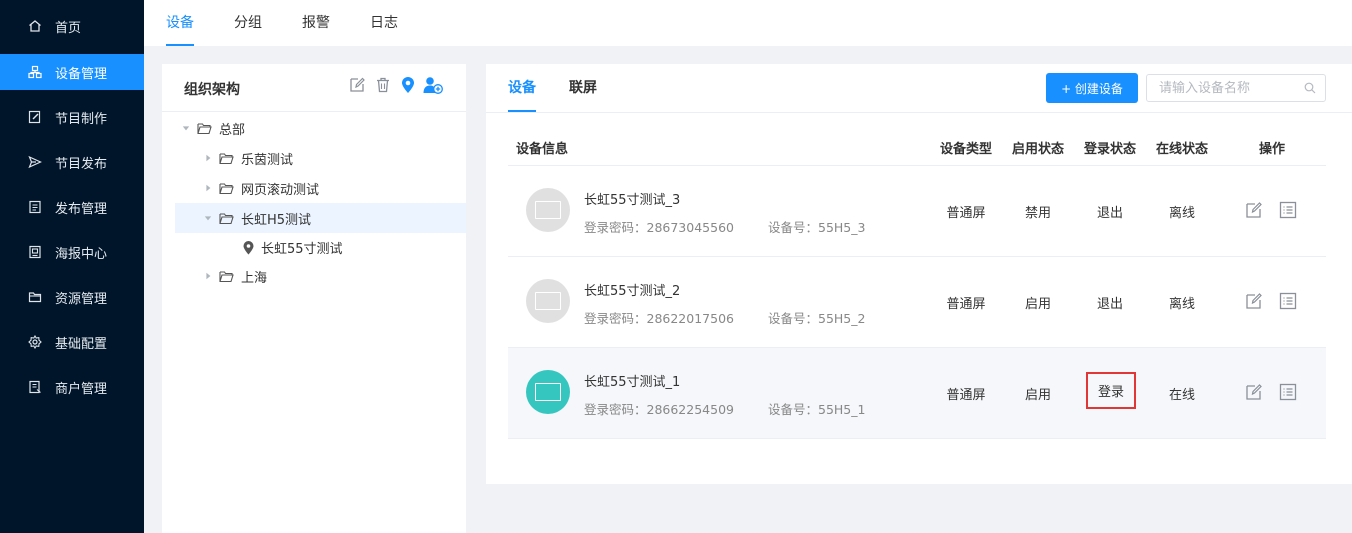 Image resolution: width=1352 pixels, height=533 pixels. I want to click on sidebar-item-poster-center: 海报中心, so click(72, 252).